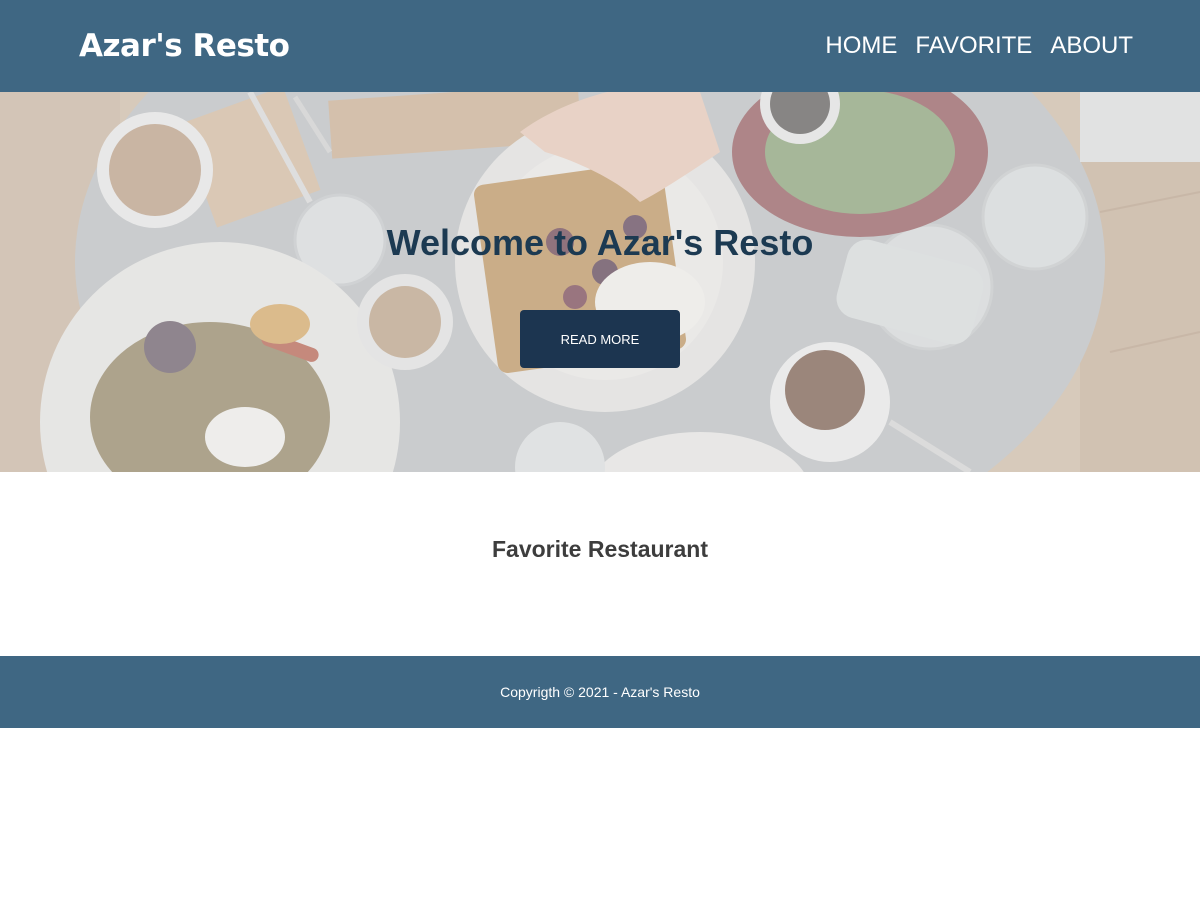 The image size is (1200, 900). What do you see at coordinates (599, 549) in the screenshot?
I see `section-title: Favorite Restaurant` at bounding box center [599, 549].